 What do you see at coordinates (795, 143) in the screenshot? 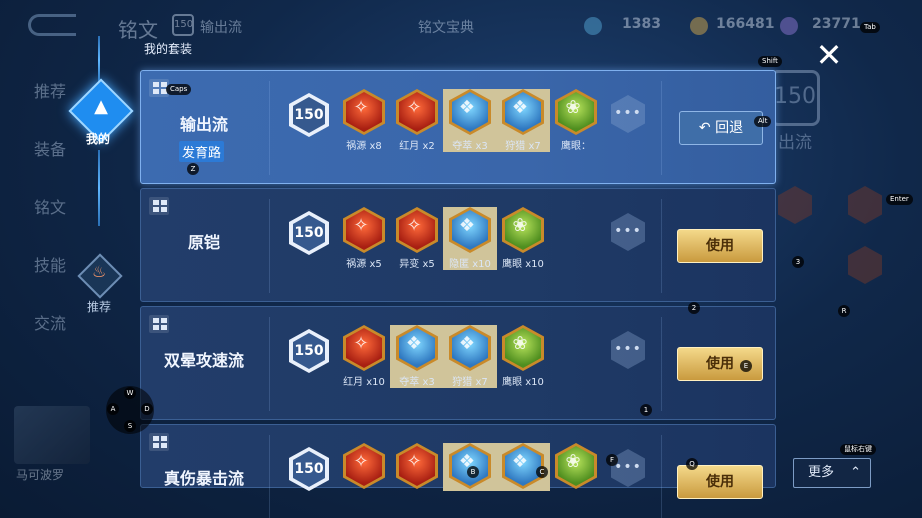
I see `bg-right-label: 出流` at bounding box center [795, 143].